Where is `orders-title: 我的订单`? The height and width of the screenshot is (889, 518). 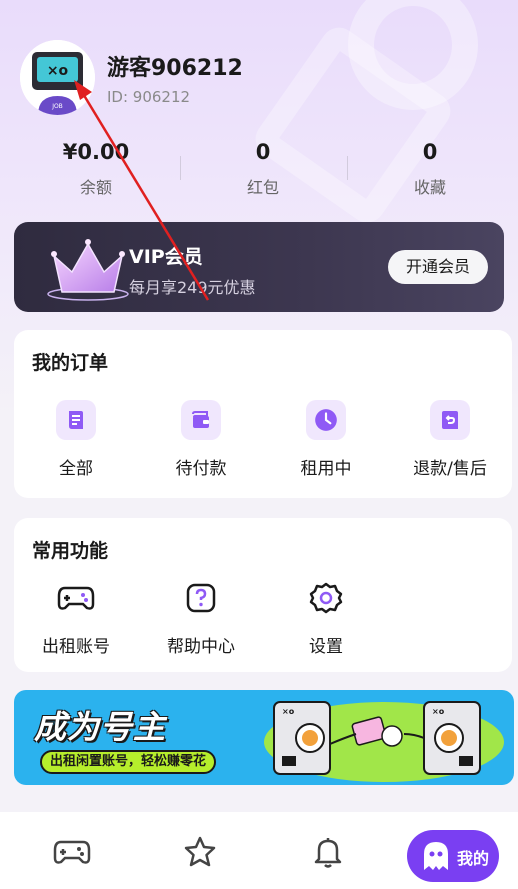 orders-title: 我的订单 is located at coordinates (70, 363).